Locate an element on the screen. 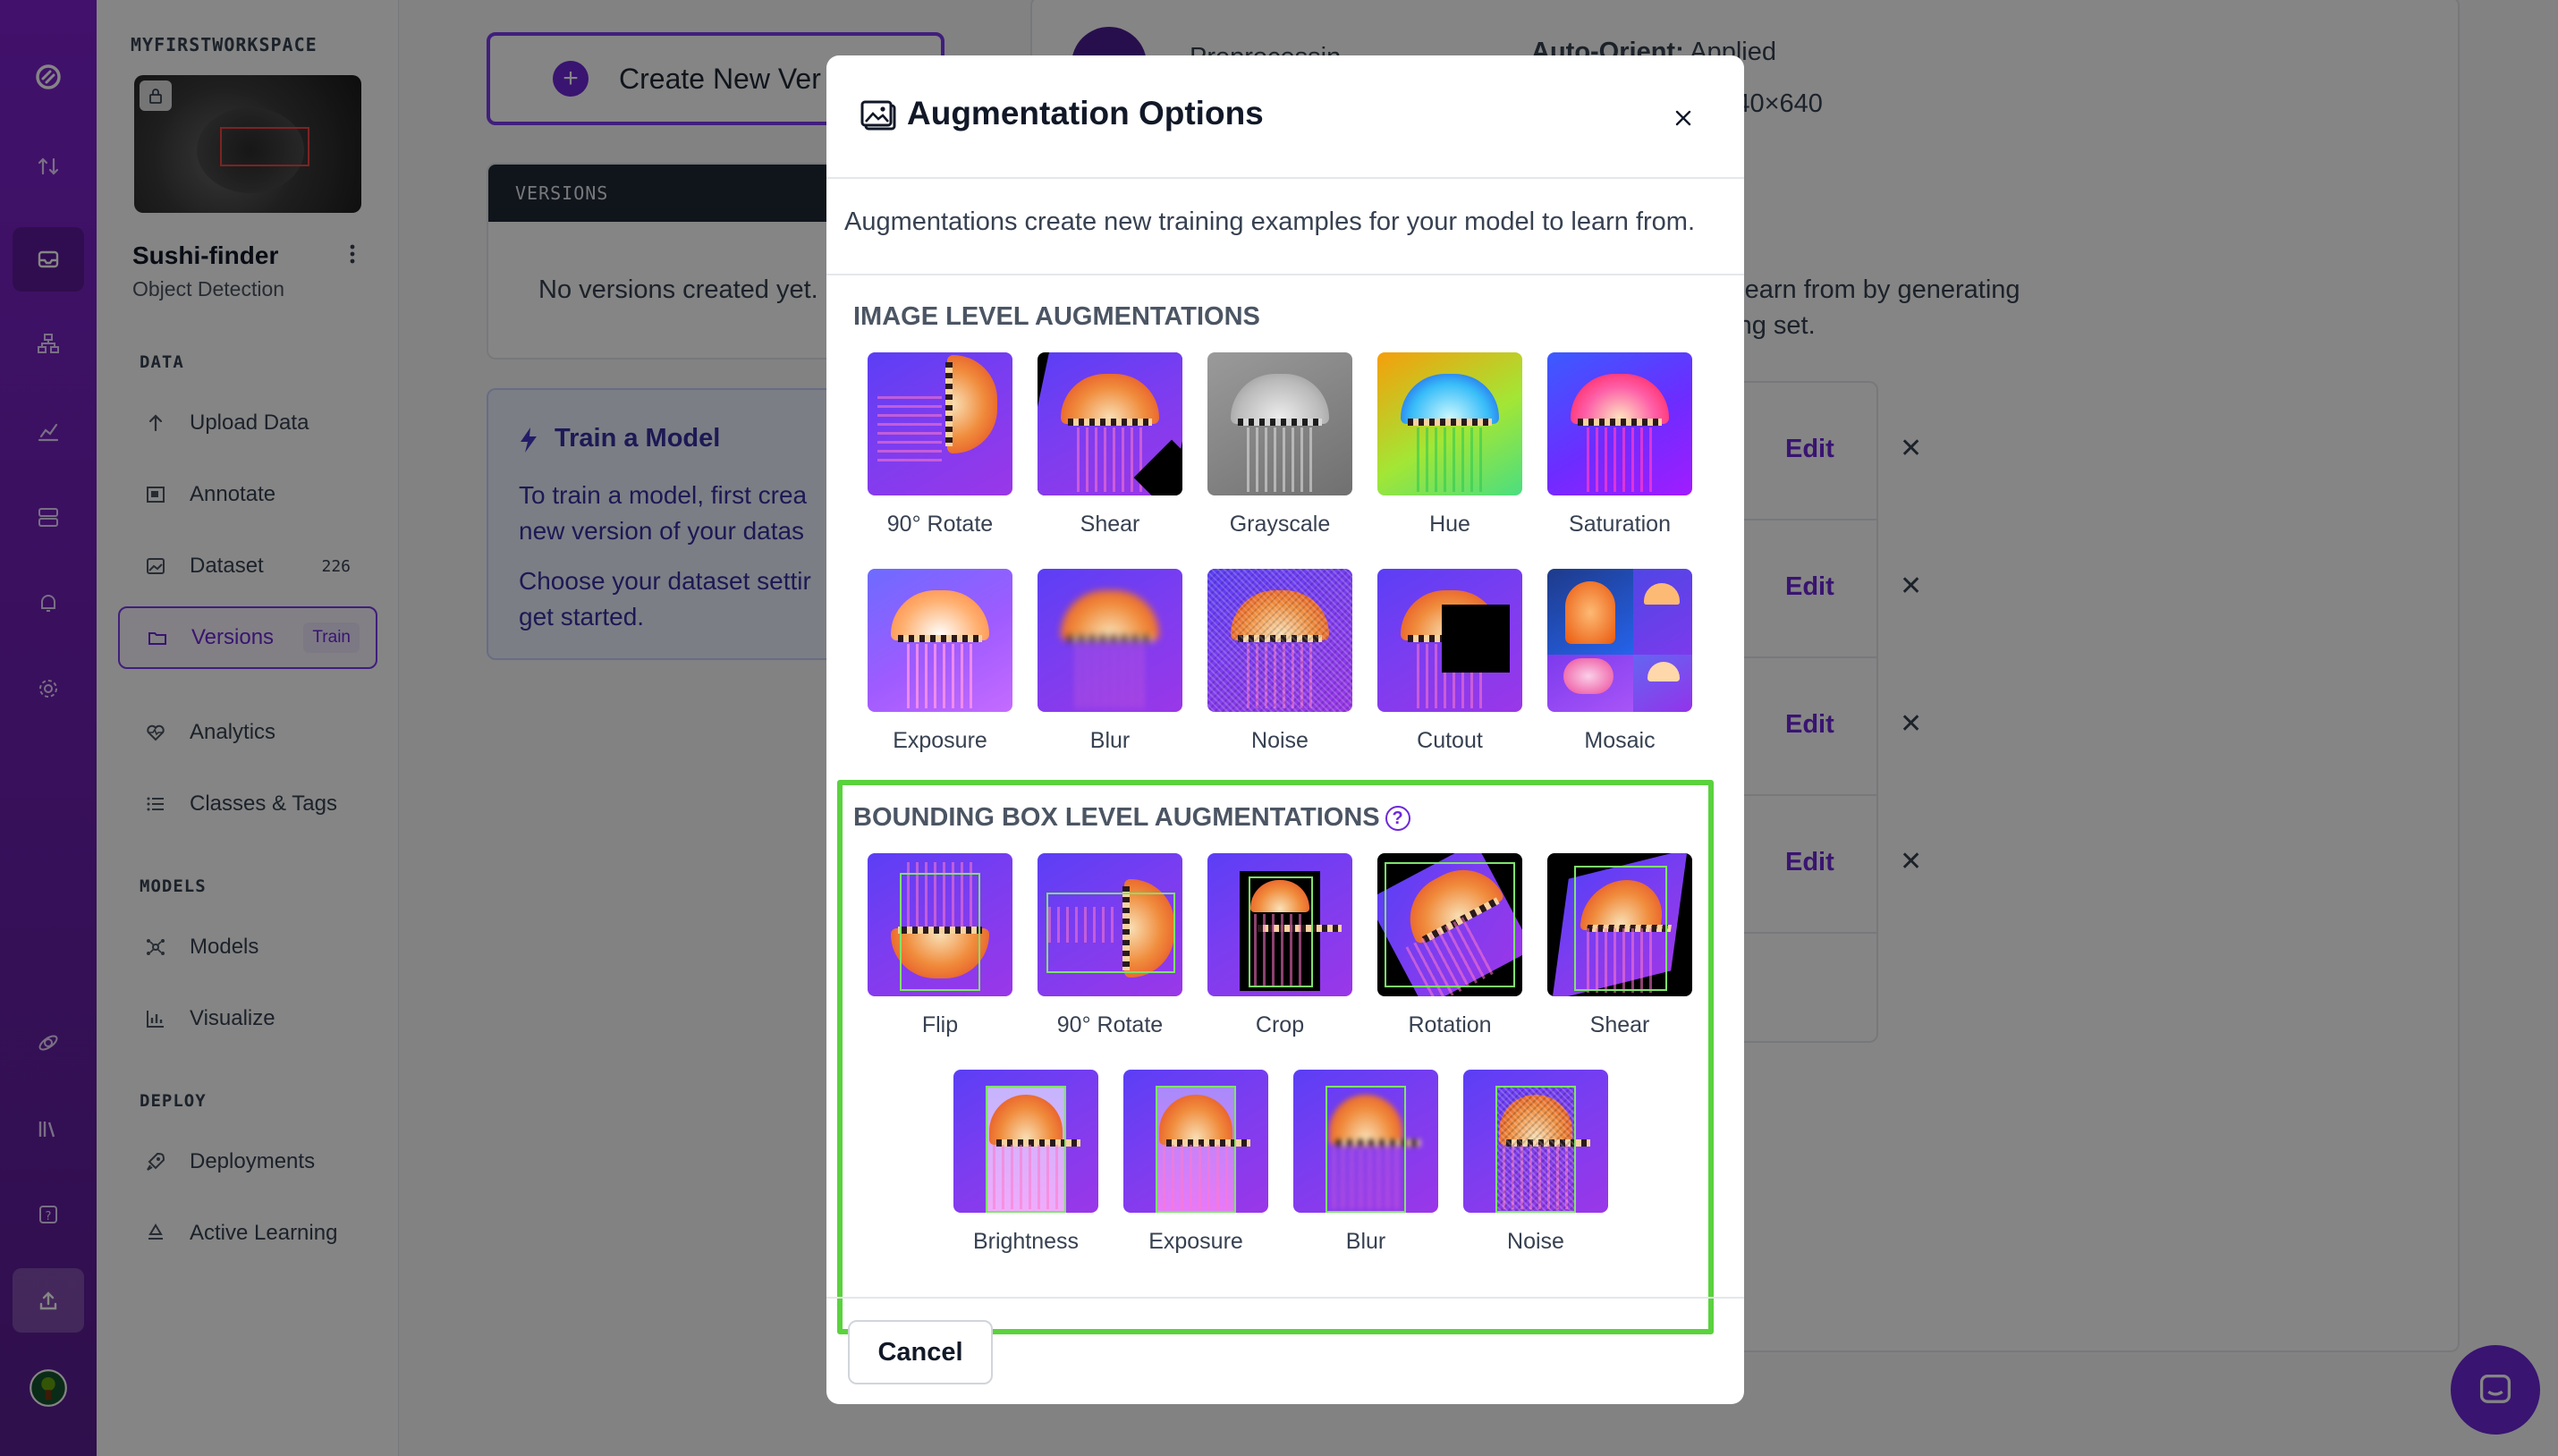  bbox-augmentation-option-noise: Noise is located at coordinates (1536, 1162).